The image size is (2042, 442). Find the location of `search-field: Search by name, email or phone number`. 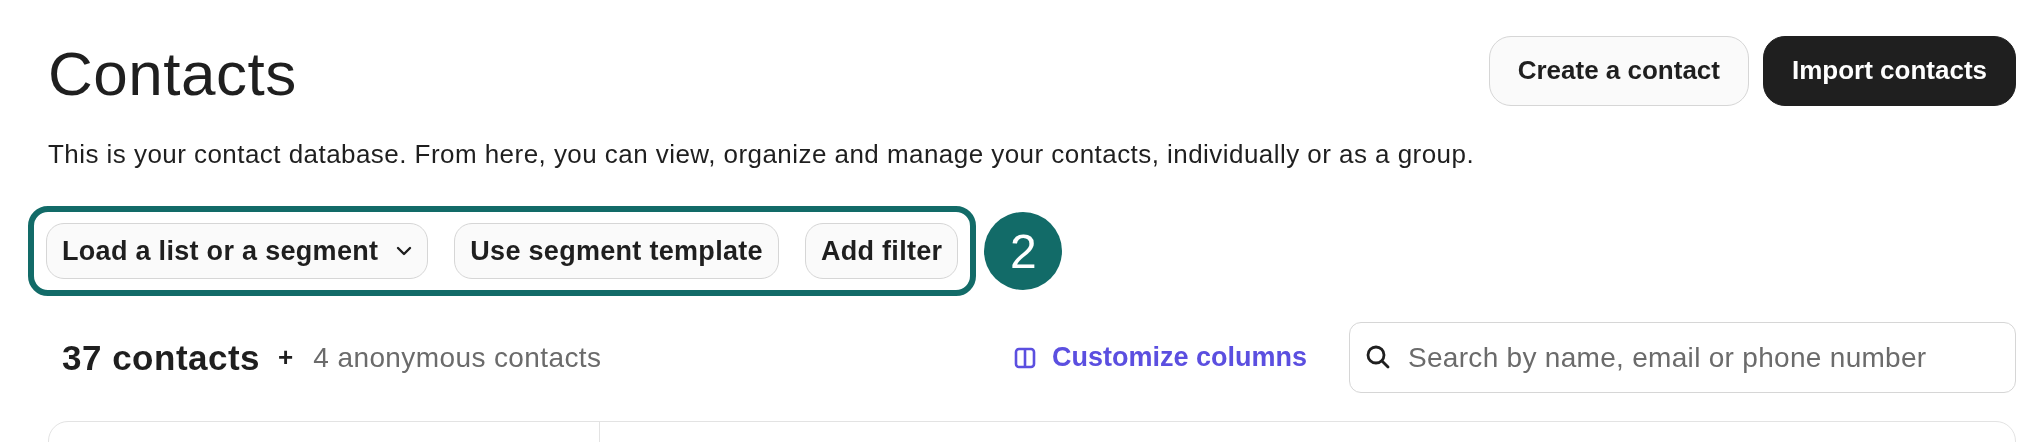

search-field: Search by name, email or phone number is located at coordinates (1682, 357).